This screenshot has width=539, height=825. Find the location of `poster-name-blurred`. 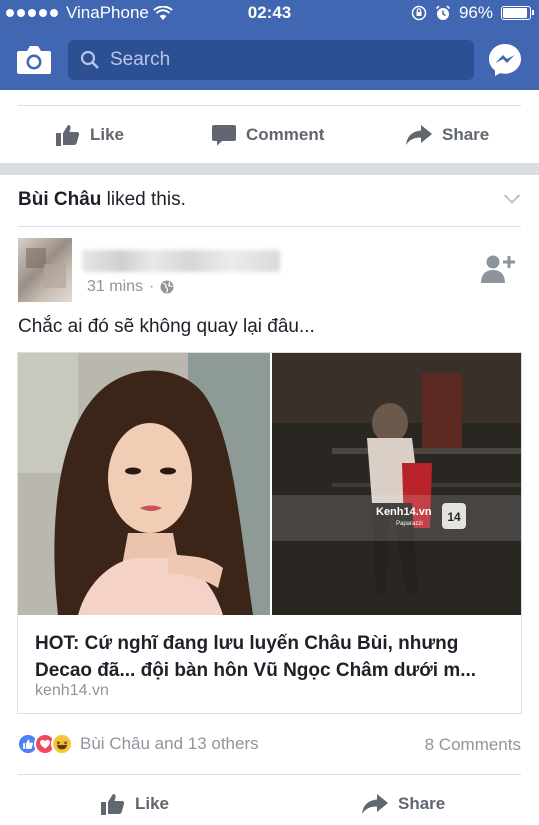

poster-name-blurred is located at coordinates (181, 261).